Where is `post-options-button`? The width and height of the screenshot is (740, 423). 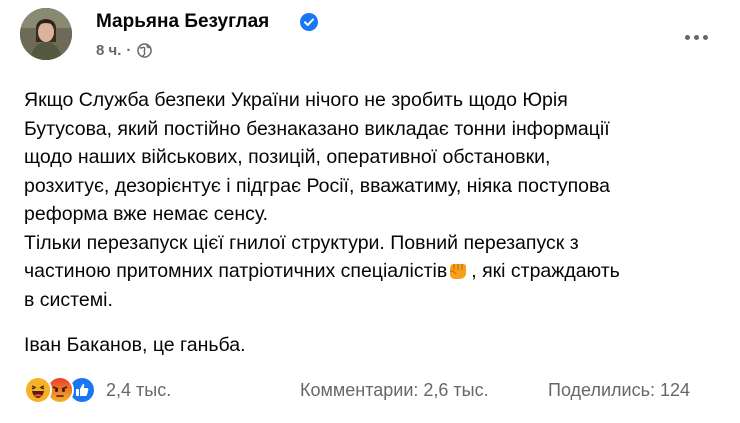
post-options-button is located at coordinates (696, 37).